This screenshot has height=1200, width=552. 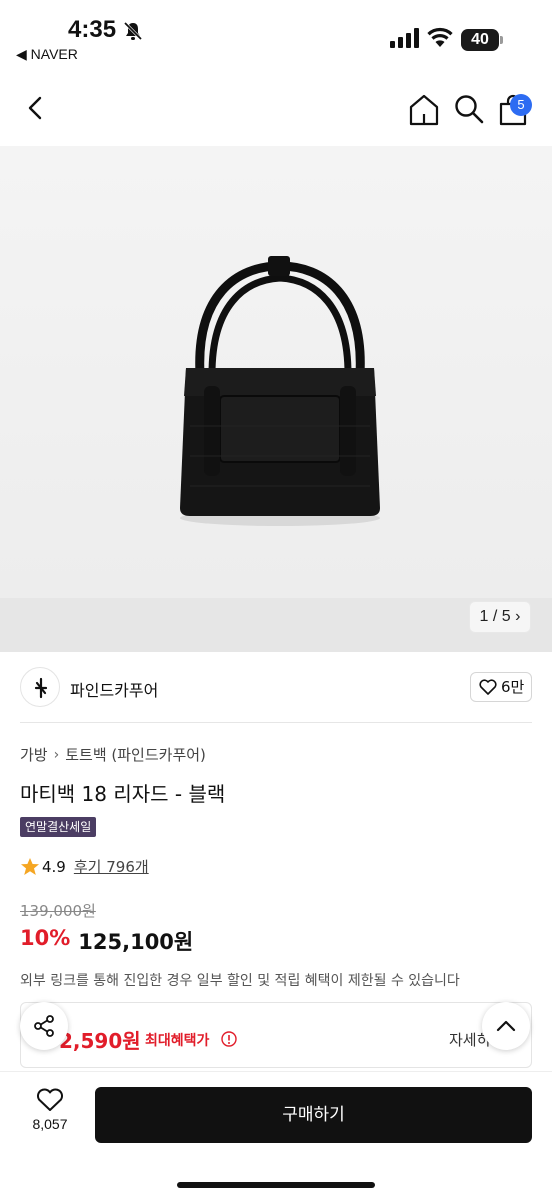 What do you see at coordinates (100, 1041) in the screenshot?
I see `max-benefit-price: 2,590원` at bounding box center [100, 1041].